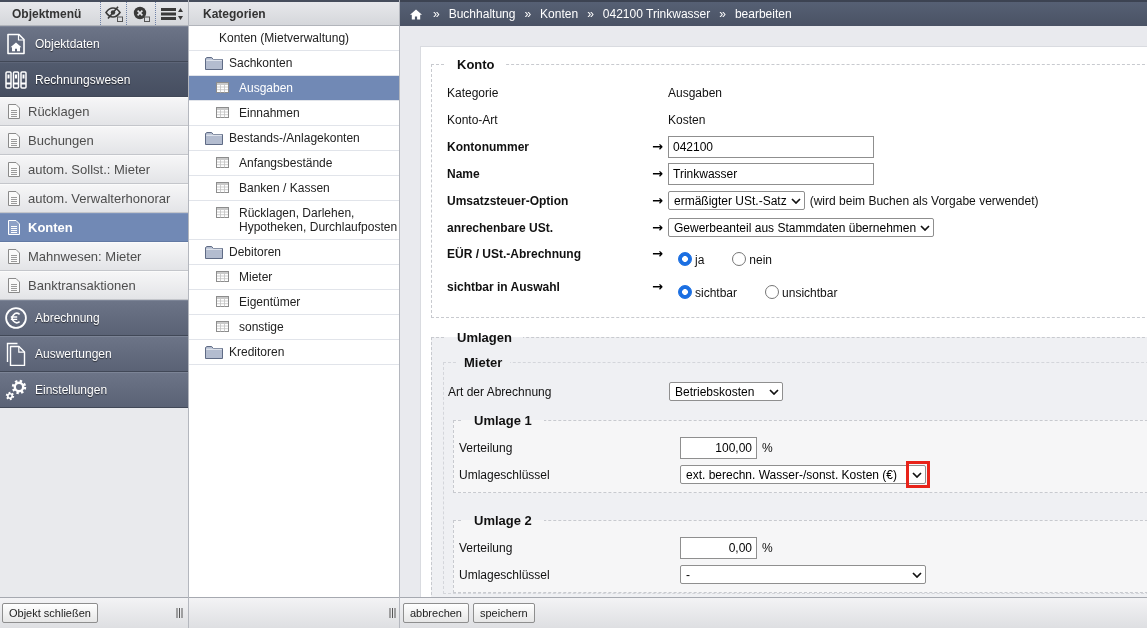  I want to click on tree-item: Einnahmen, so click(294, 113).